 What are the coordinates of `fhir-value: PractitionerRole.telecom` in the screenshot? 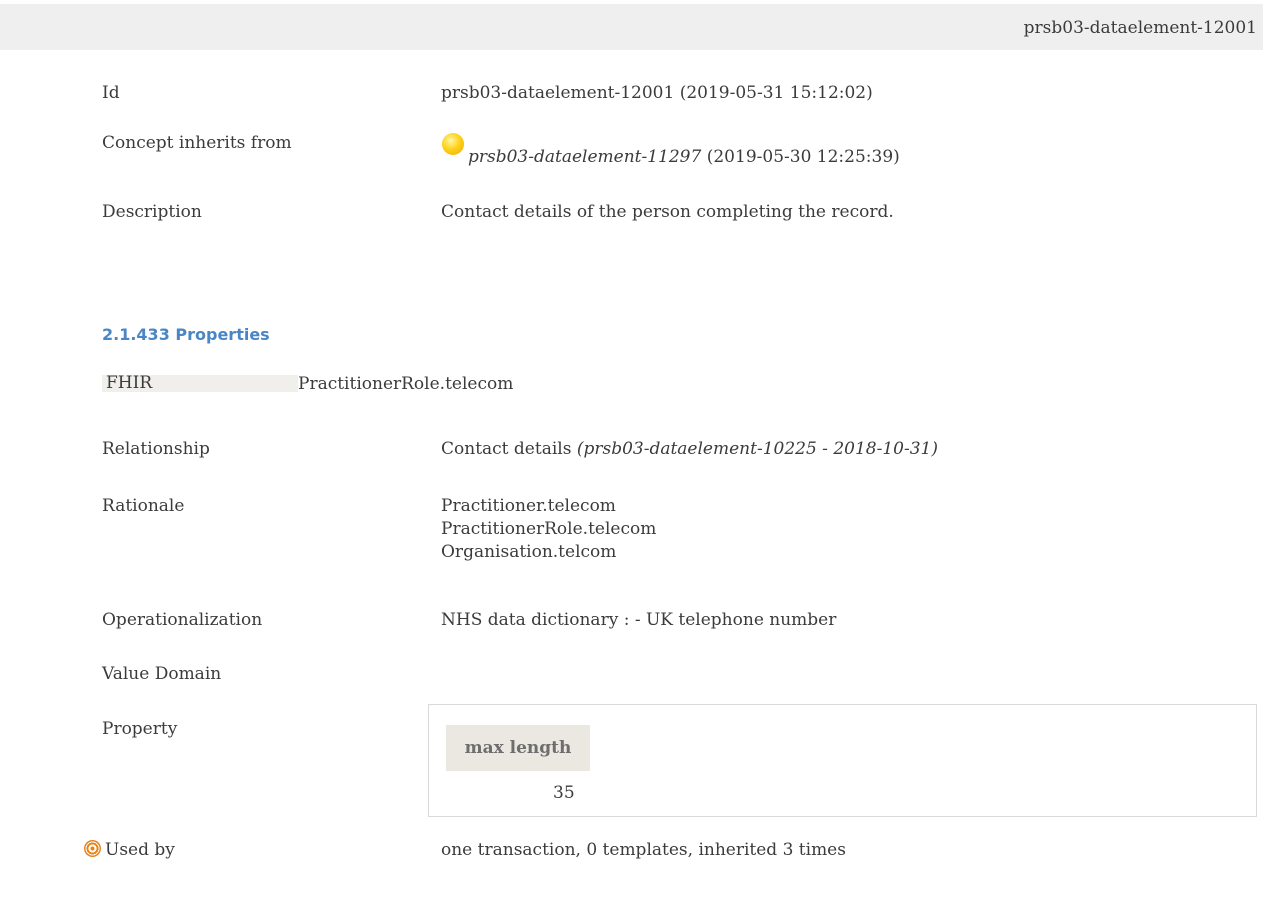 It's located at (406, 384).